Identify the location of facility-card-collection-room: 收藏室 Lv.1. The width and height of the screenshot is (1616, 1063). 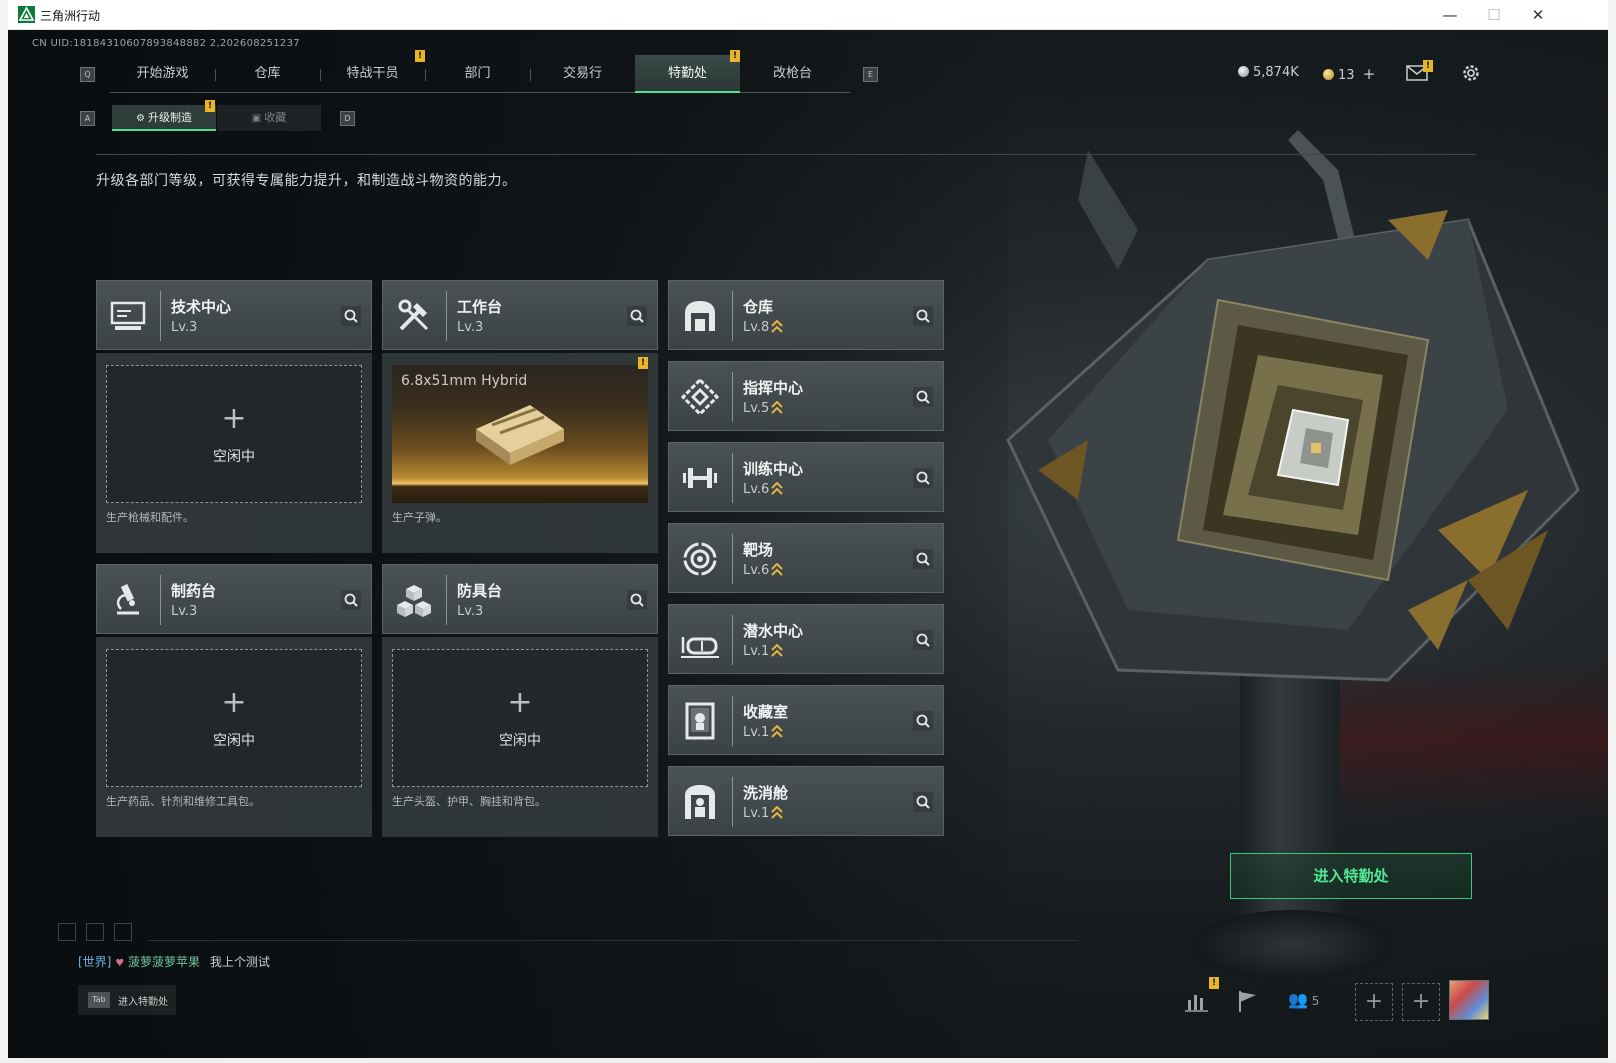
(806, 720).